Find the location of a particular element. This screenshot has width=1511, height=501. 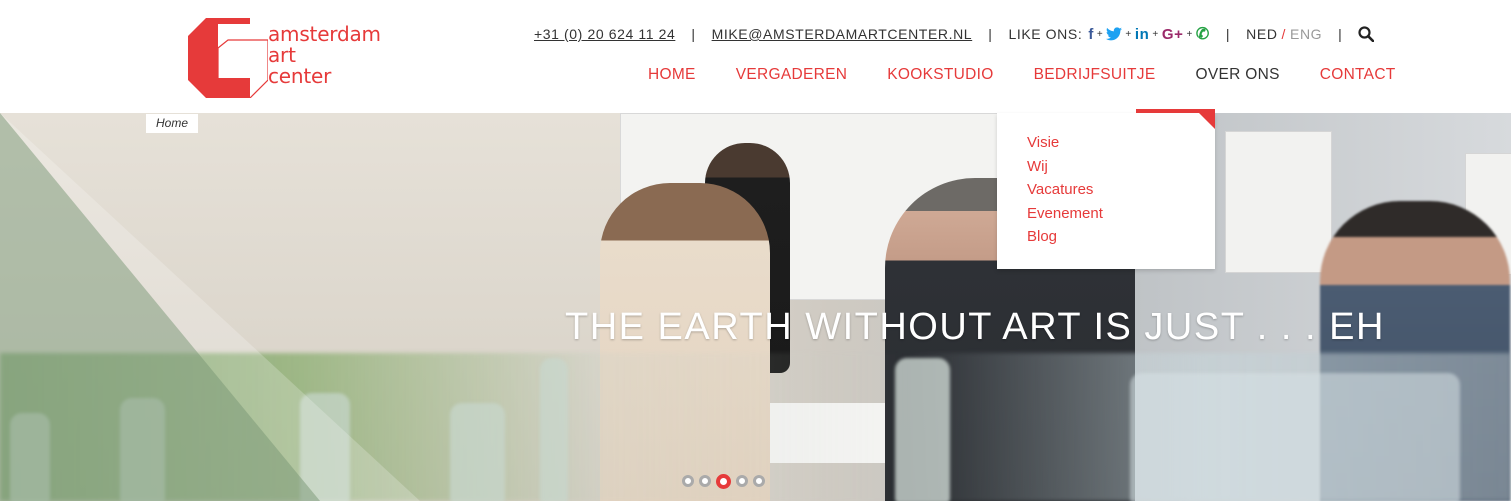

google-plus-icon: G+ is located at coordinates (1173, 34).